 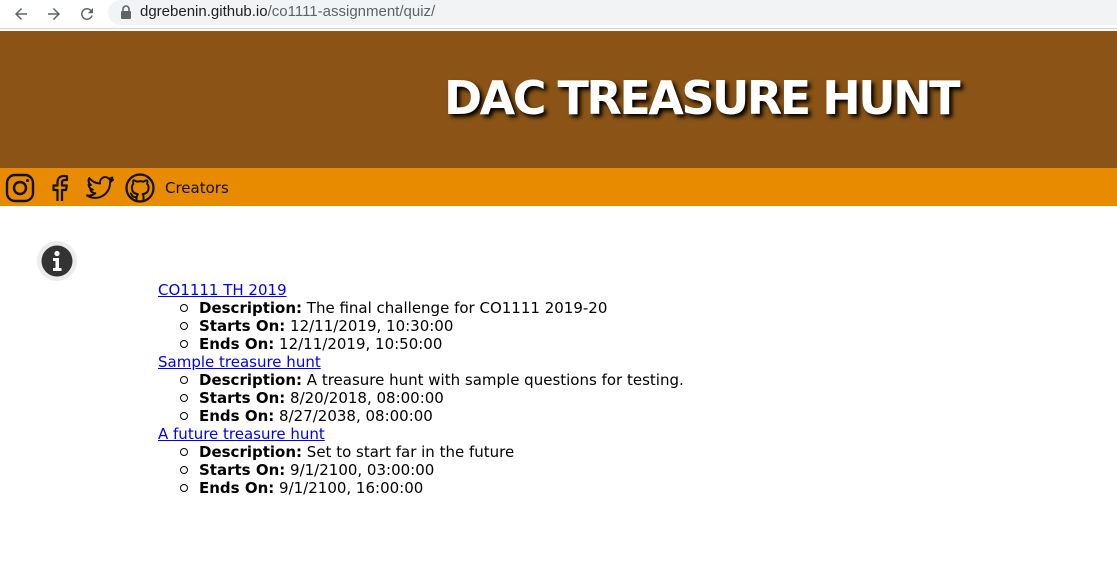 I want to click on ends-on-value: 9/1/2100, 16:00:00, so click(x=351, y=488).